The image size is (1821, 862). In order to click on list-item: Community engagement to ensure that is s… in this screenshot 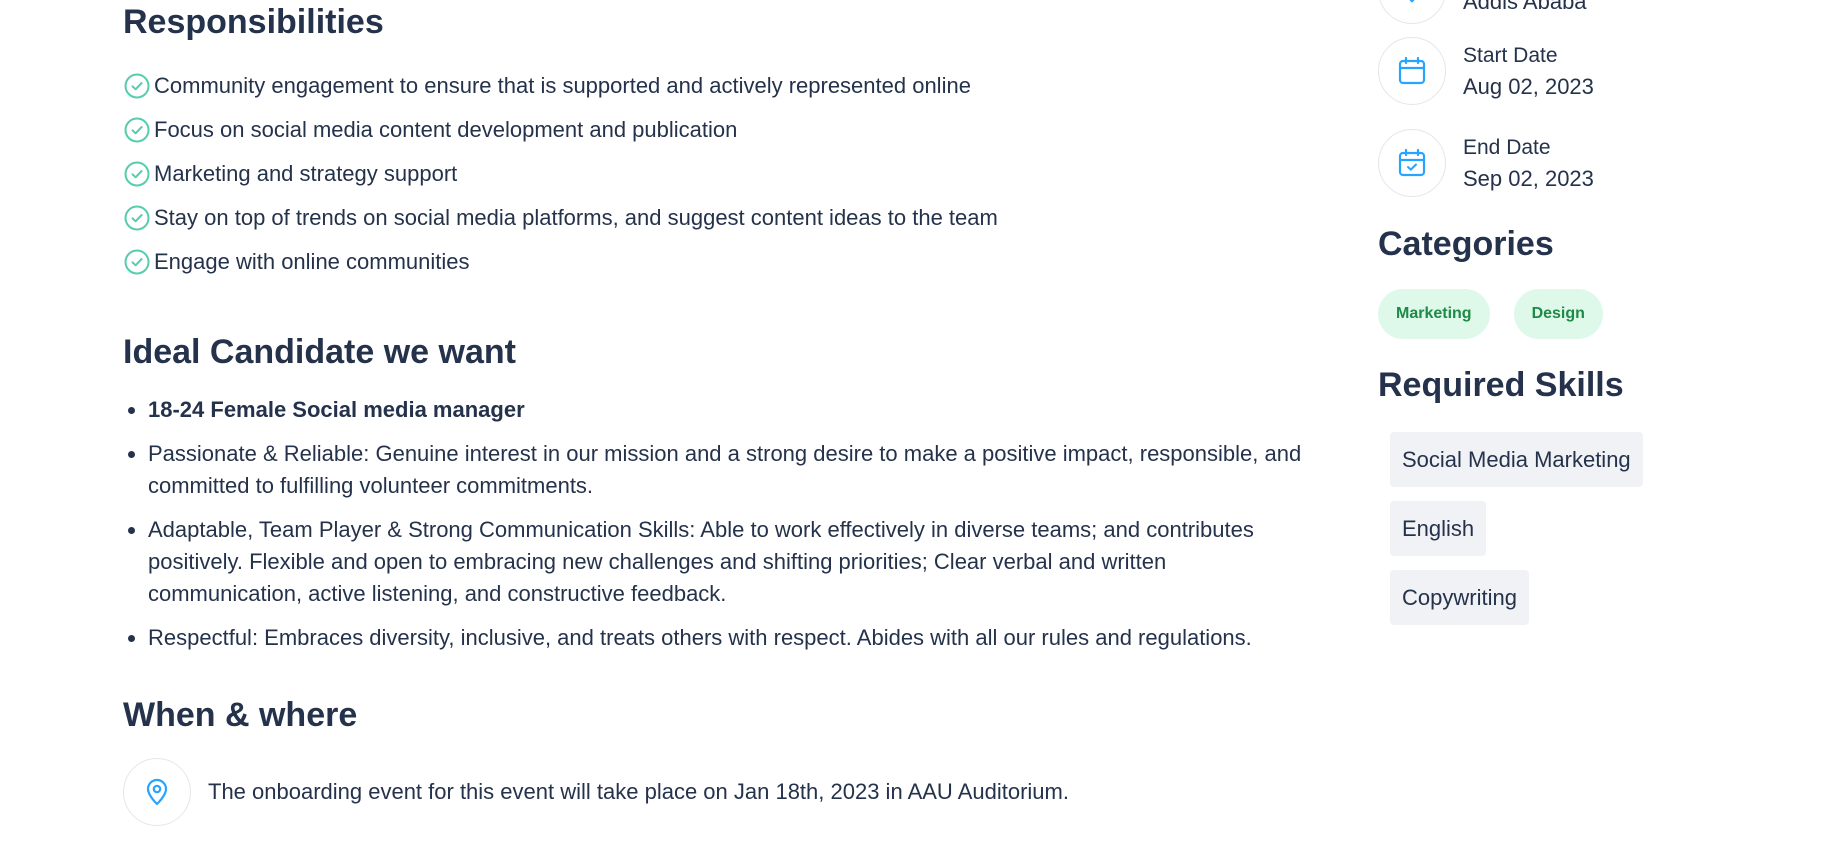, I will do `click(560, 86)`.